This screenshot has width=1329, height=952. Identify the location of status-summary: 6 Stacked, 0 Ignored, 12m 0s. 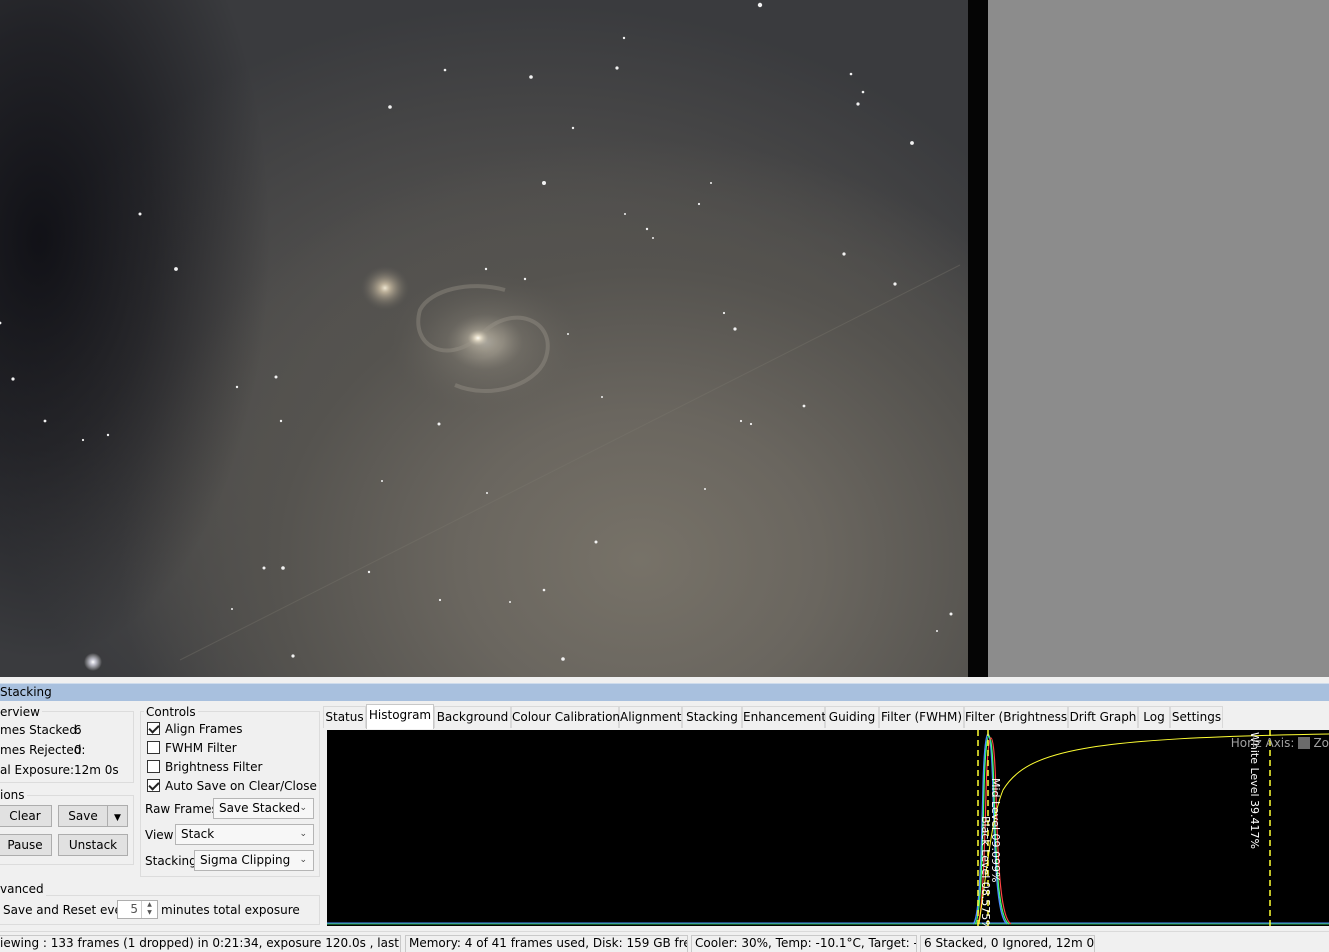
(1007, 943).